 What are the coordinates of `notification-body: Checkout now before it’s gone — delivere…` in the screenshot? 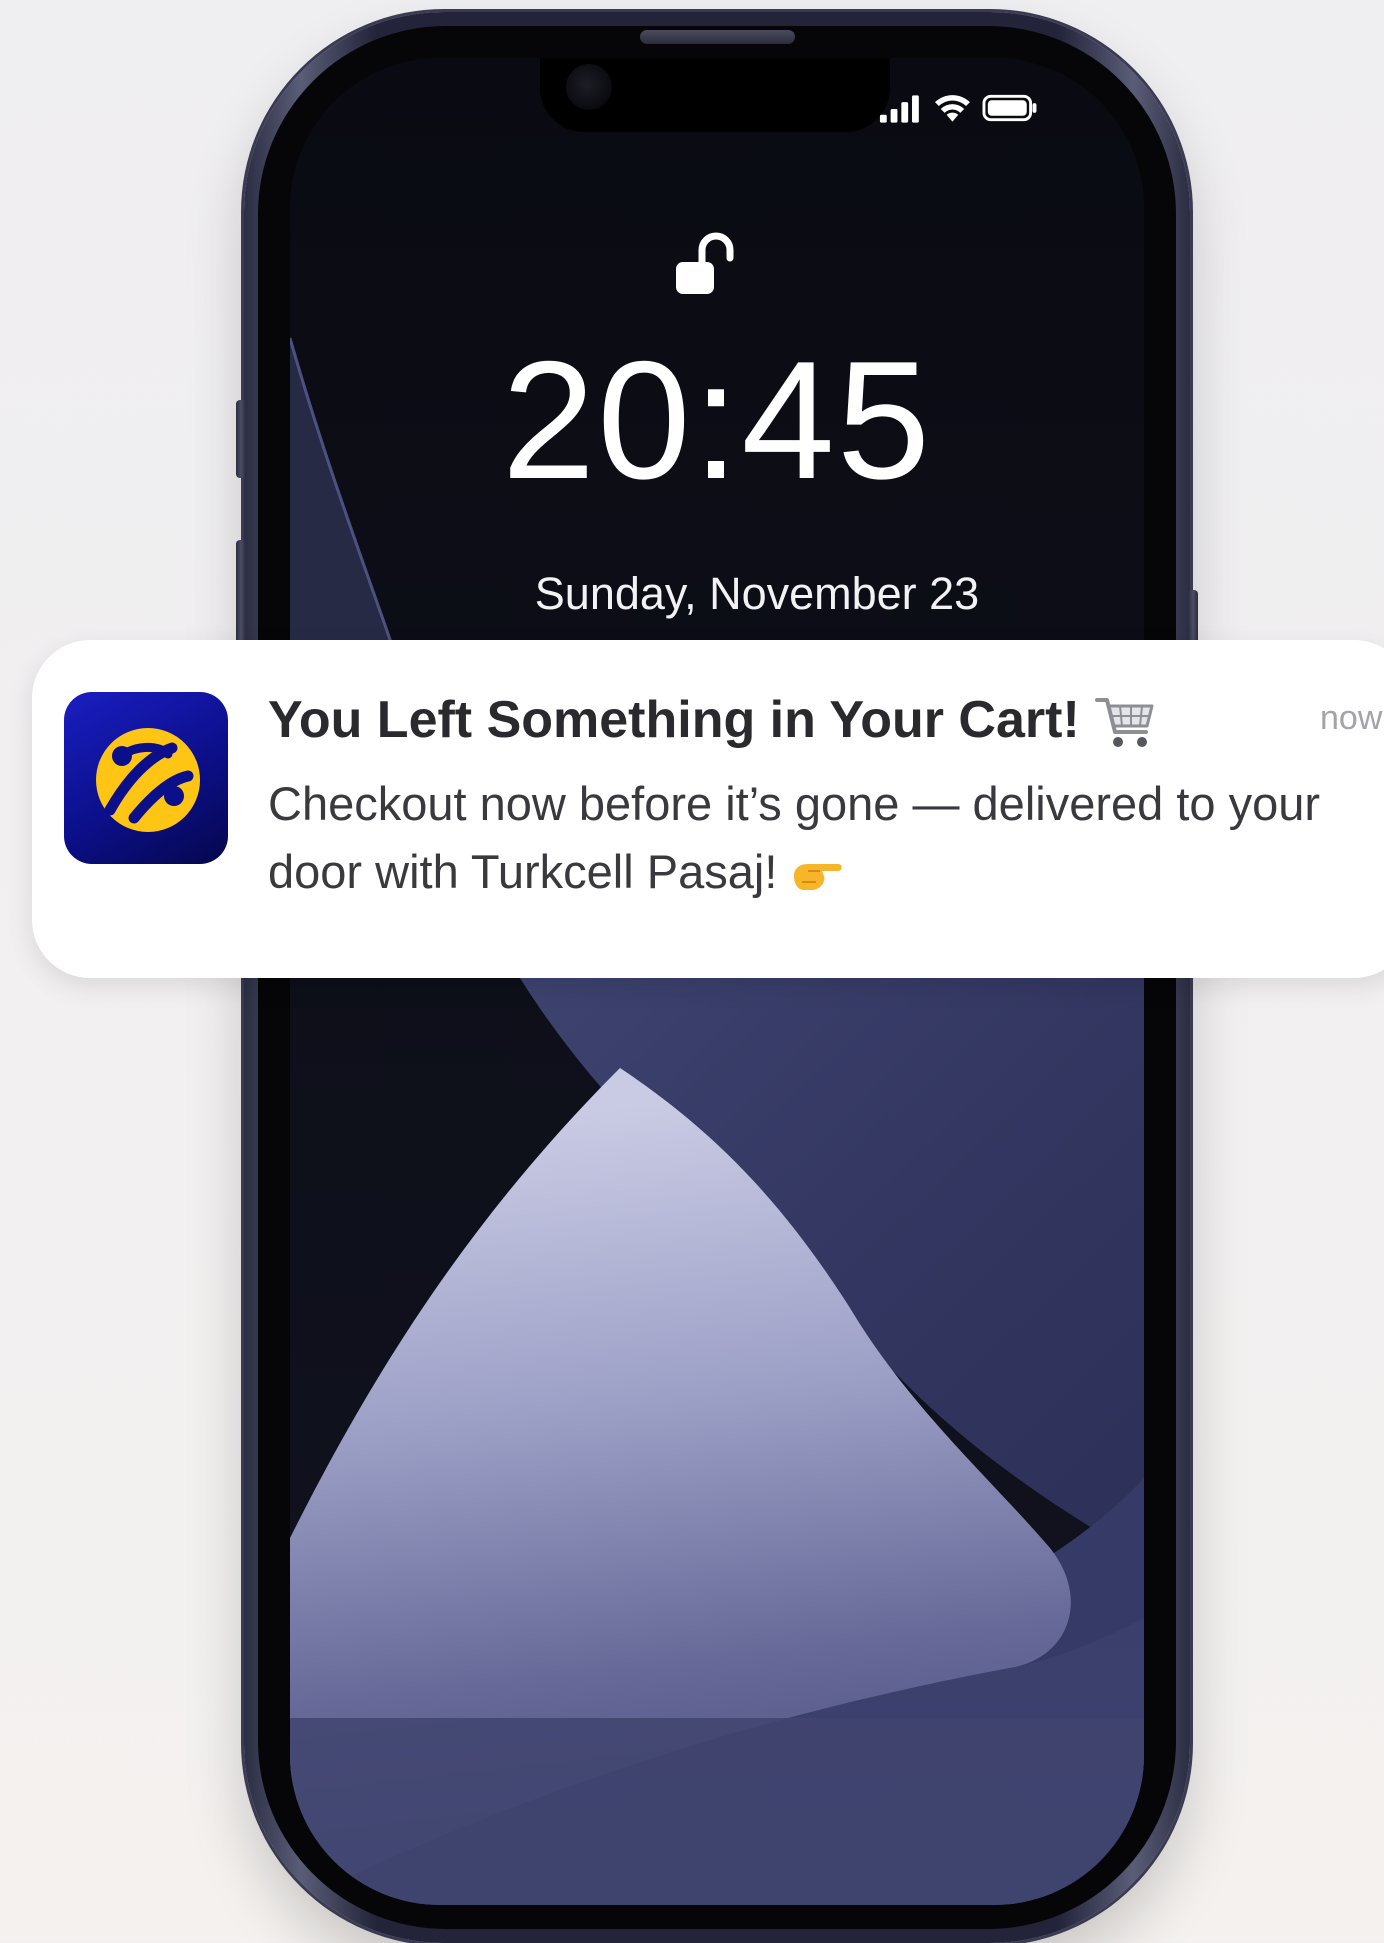 It's located at (798, 838).